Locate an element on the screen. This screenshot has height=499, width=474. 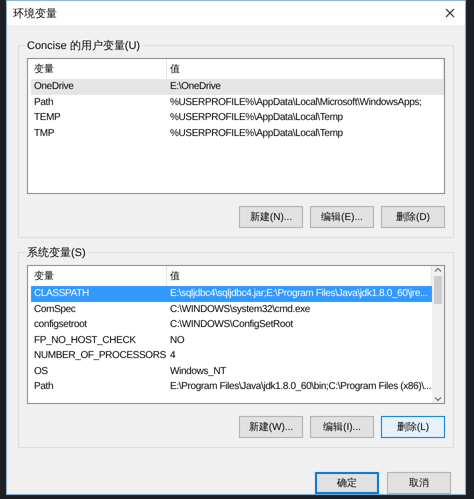
list-row: Path %USERPROFILE%\AppData\Local\Microsoft\WindowsApps; is located at coordinates (237, 102).